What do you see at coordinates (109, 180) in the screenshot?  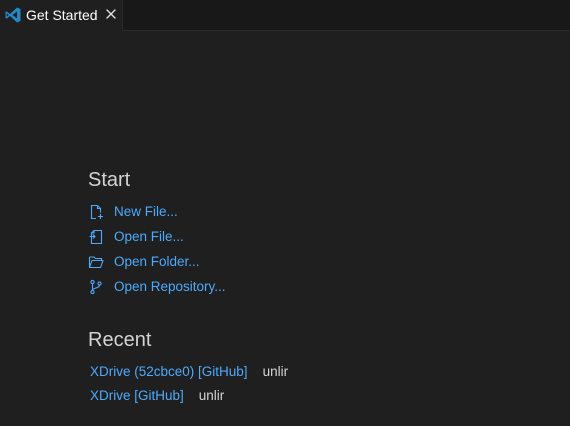 I see `start-heading: Start` at bounding box center [109, 180].